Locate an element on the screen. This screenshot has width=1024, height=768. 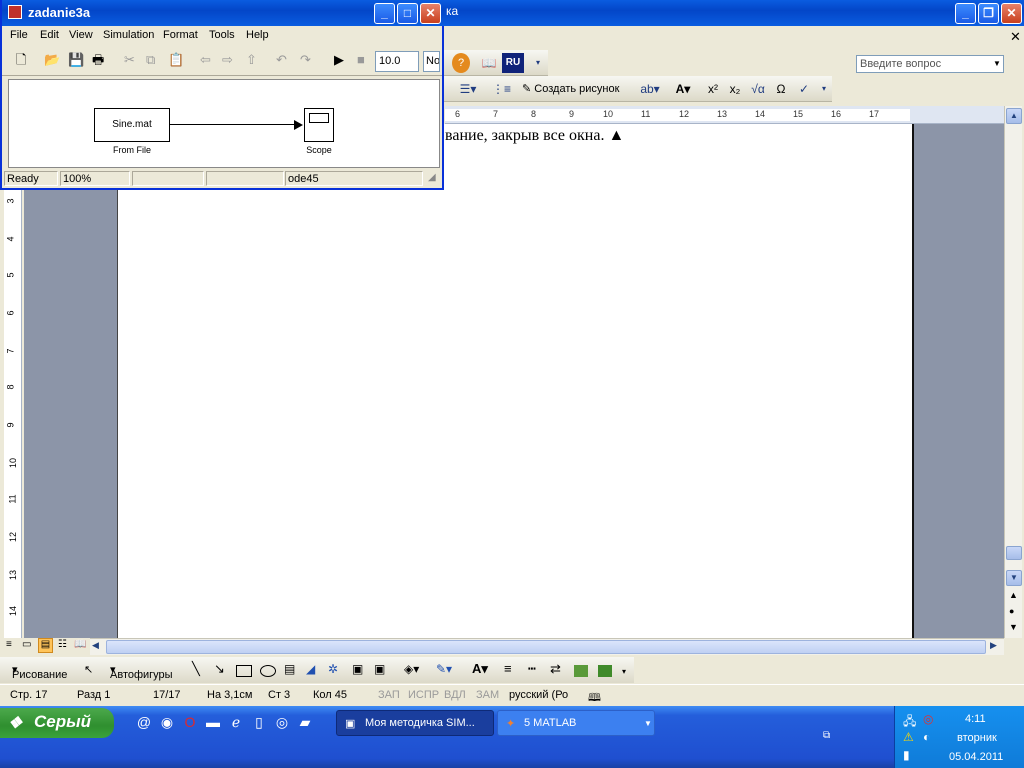
scroll-left-icon: ◀ is located at coordinates (95, 645).